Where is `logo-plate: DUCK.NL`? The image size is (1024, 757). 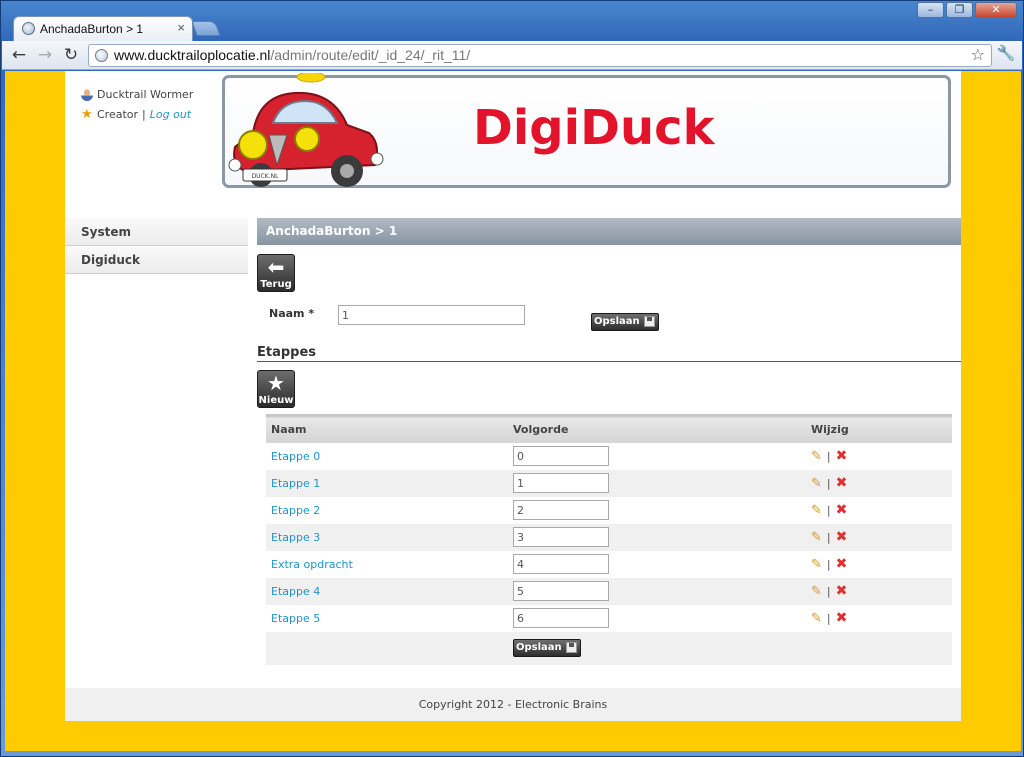
logo-plate: DUCK.NL is located at coordinates (266, 176).